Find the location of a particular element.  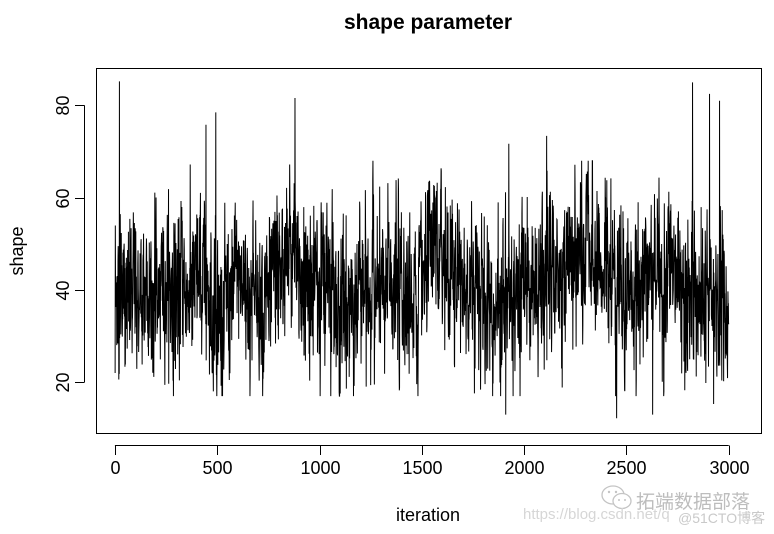

y-axis: 20 40 60 80 is located at coordinates (69, 244).